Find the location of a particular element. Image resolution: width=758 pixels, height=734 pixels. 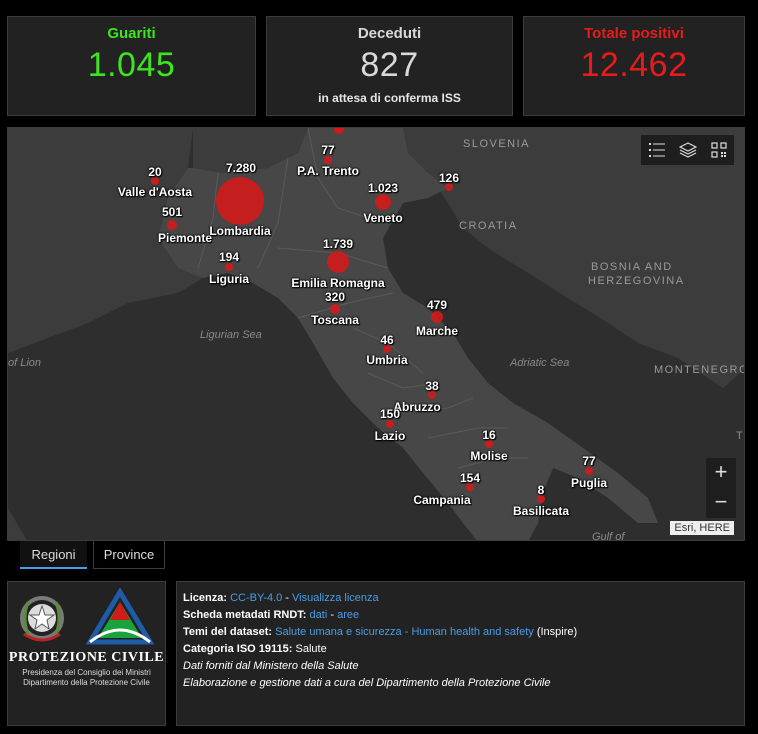

stat-value-positivi: 12.462 is located at coordinates (634, 65).